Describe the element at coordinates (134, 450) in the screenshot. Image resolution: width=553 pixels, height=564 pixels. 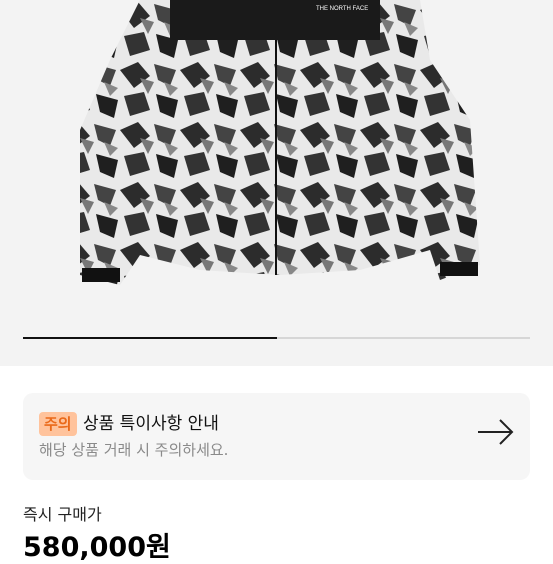
I see `notice-subtitle: 해당 상품 거래 시 주의하세요.` at that location.